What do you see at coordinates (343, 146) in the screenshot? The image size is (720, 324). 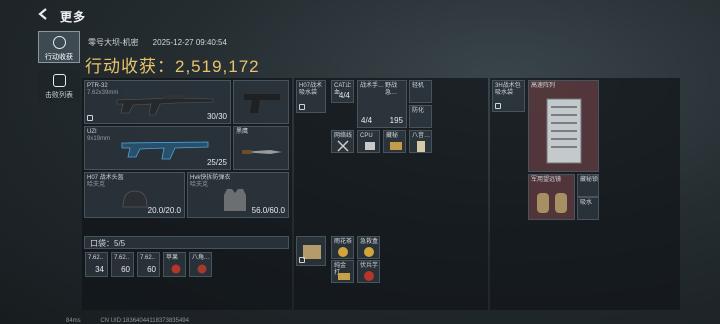 I see `tool-icon` at bounding box center [343, 146].